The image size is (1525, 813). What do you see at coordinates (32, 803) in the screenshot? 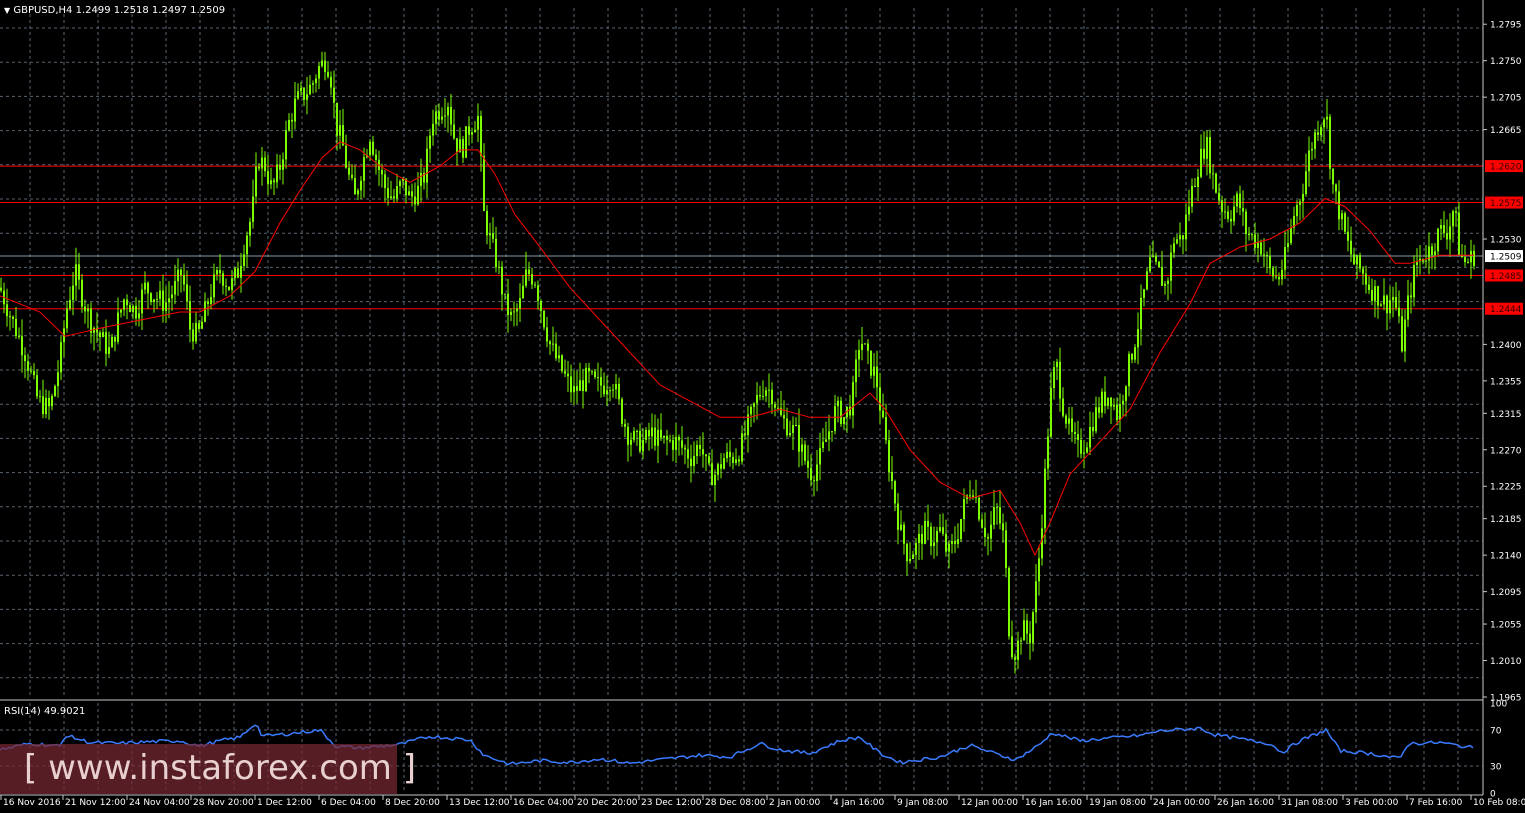
I see `x-tick-label: 16 Nov 2016` at bounding box center [32, 803].